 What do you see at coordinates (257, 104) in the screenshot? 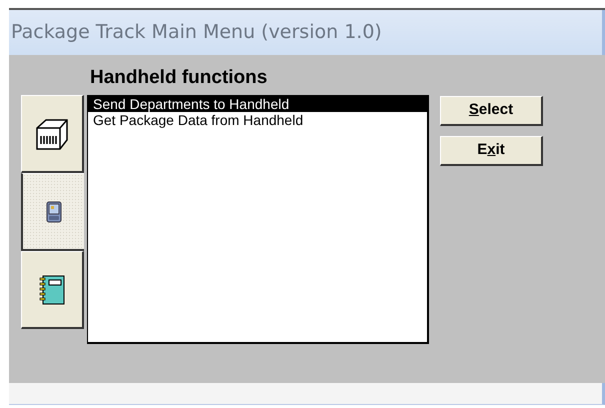
I see `list-item: Send Departments to Handheld` at bounding box center [257, 104].